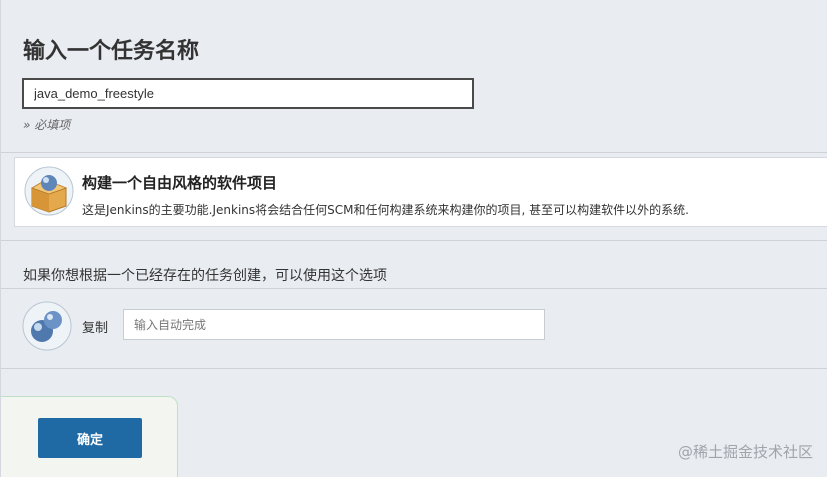 Image resolution: width=827 pixels, height=477 pixels. I want to click on ok-button: 确定, so click(90, 438).